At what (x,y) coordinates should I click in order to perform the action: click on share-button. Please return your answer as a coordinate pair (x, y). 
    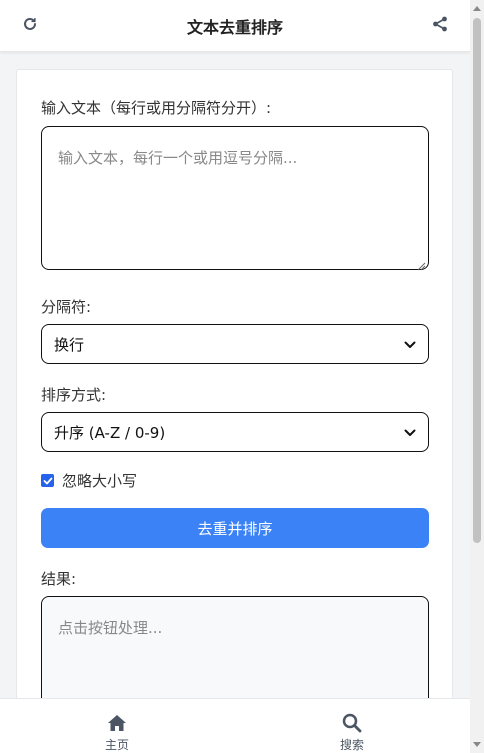
    Looking at the image, I should click on (440, 26).